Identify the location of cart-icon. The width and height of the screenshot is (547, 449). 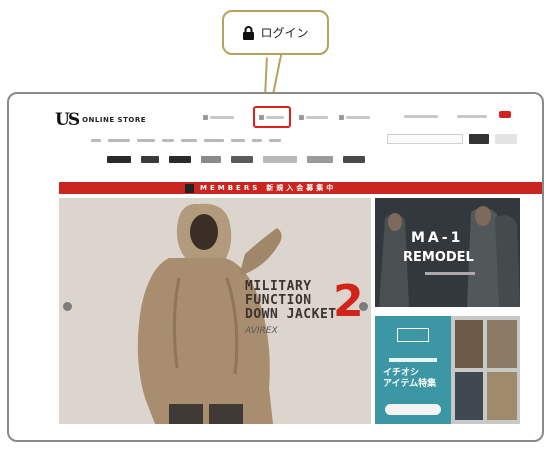
(505, 114).